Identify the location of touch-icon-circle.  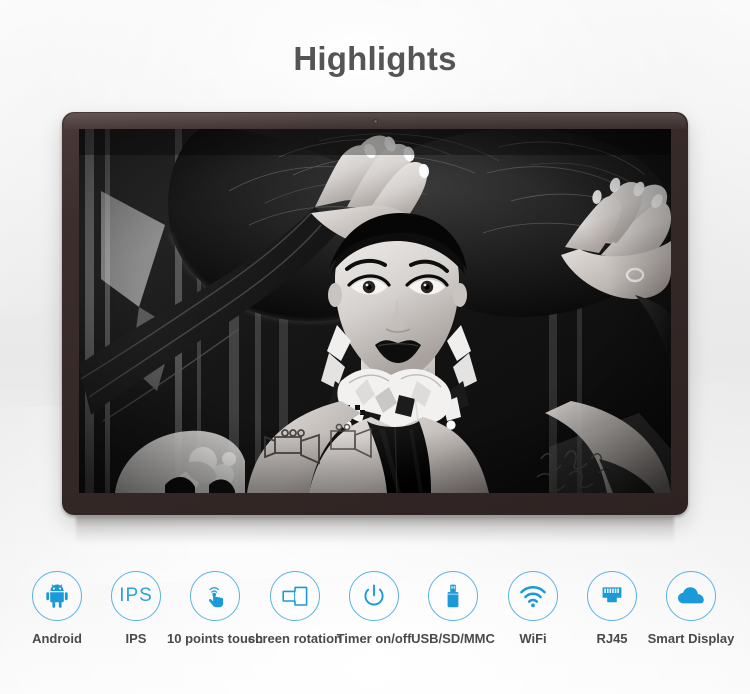
(215, 596).